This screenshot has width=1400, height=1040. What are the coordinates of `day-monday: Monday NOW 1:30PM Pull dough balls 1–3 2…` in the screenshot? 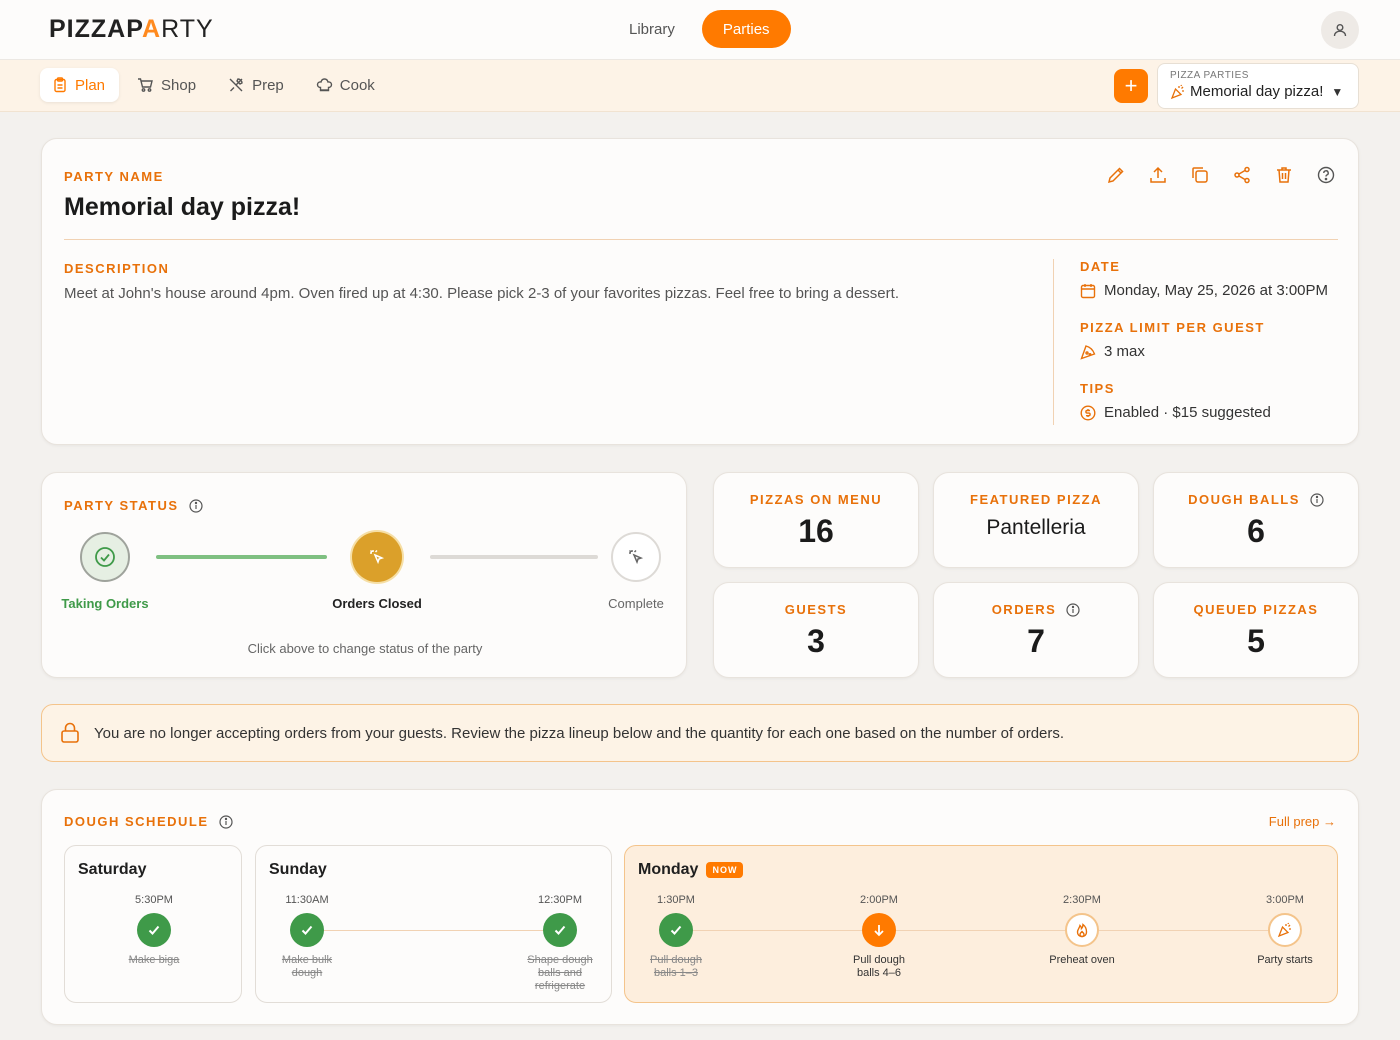 It's located at (981, 924).